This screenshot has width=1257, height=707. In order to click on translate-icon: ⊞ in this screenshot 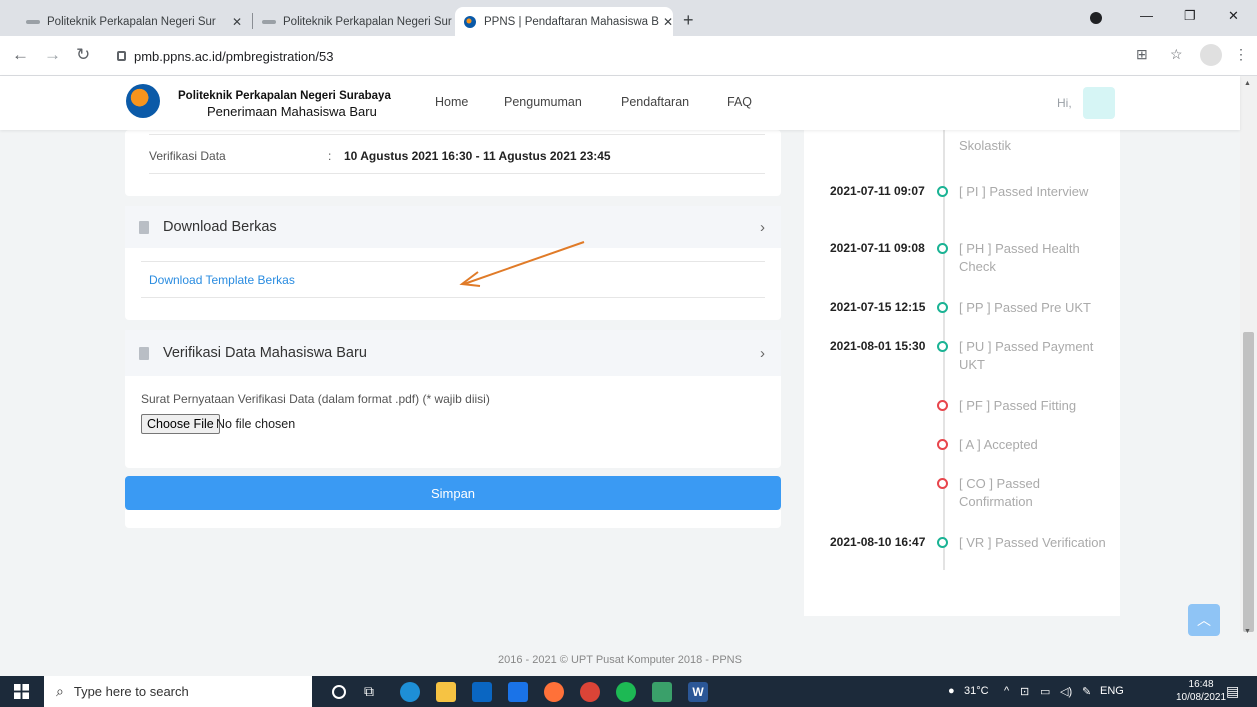, I will do `click(1142, 54)`.